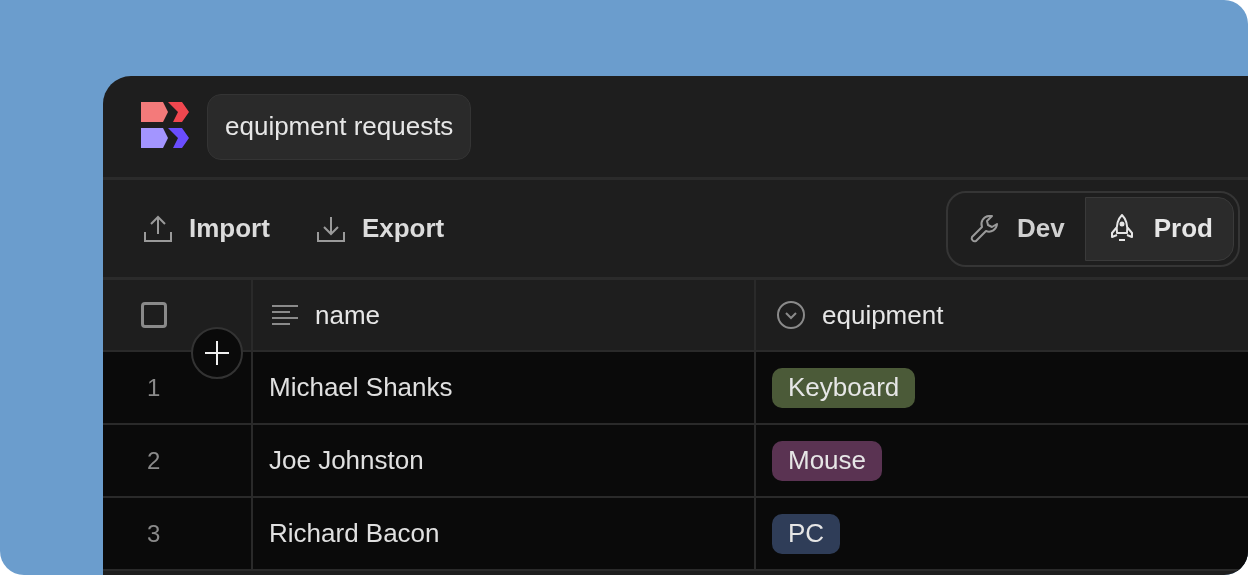 The height and width of the screenshot is (575, 1248). I want to click on chevron-circle-icon, so click(791, 315).